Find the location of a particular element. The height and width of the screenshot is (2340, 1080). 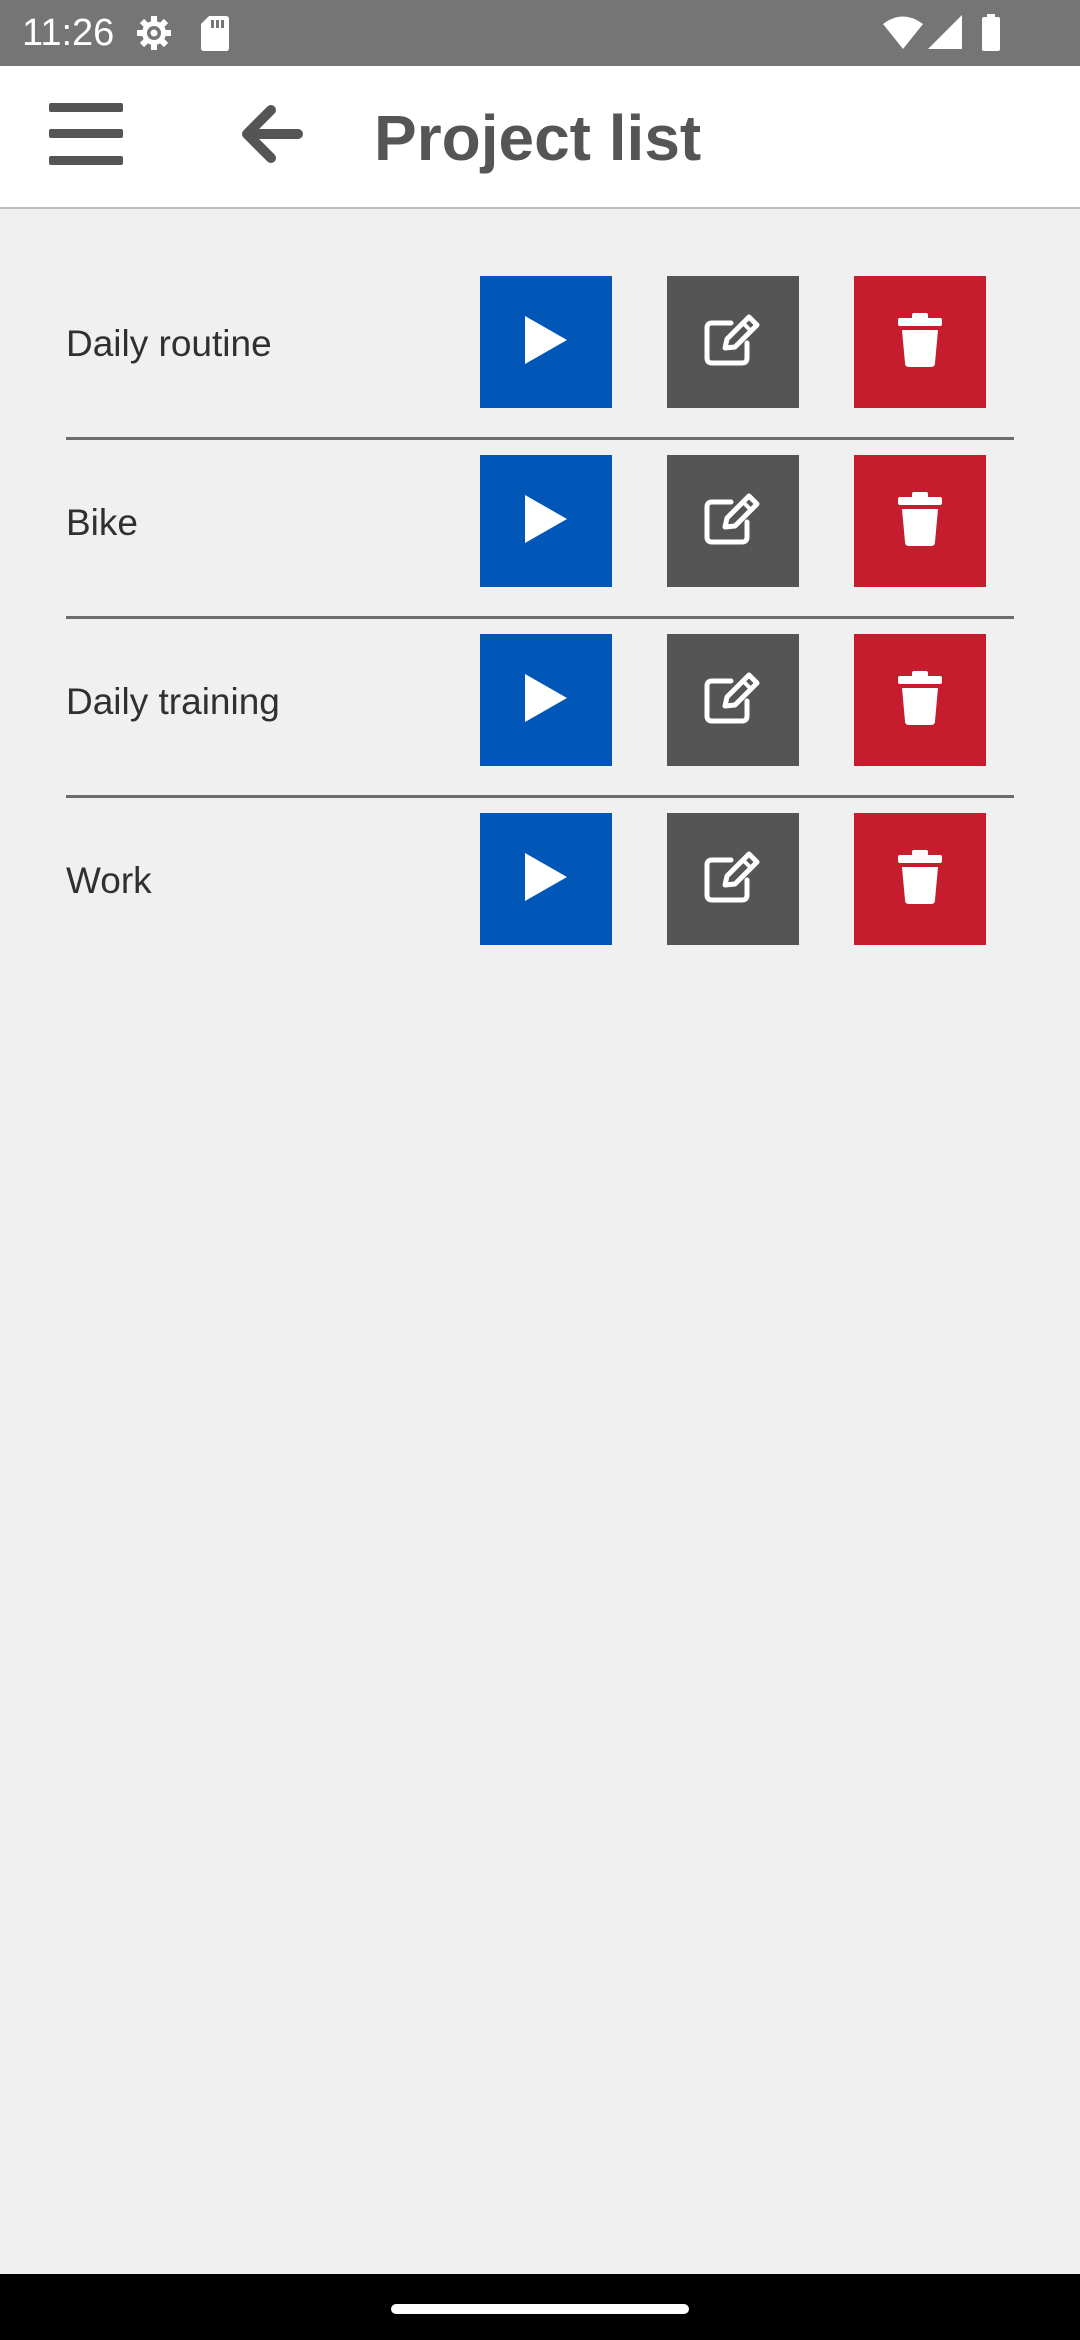

back-button is located at coordinates (272, 136).